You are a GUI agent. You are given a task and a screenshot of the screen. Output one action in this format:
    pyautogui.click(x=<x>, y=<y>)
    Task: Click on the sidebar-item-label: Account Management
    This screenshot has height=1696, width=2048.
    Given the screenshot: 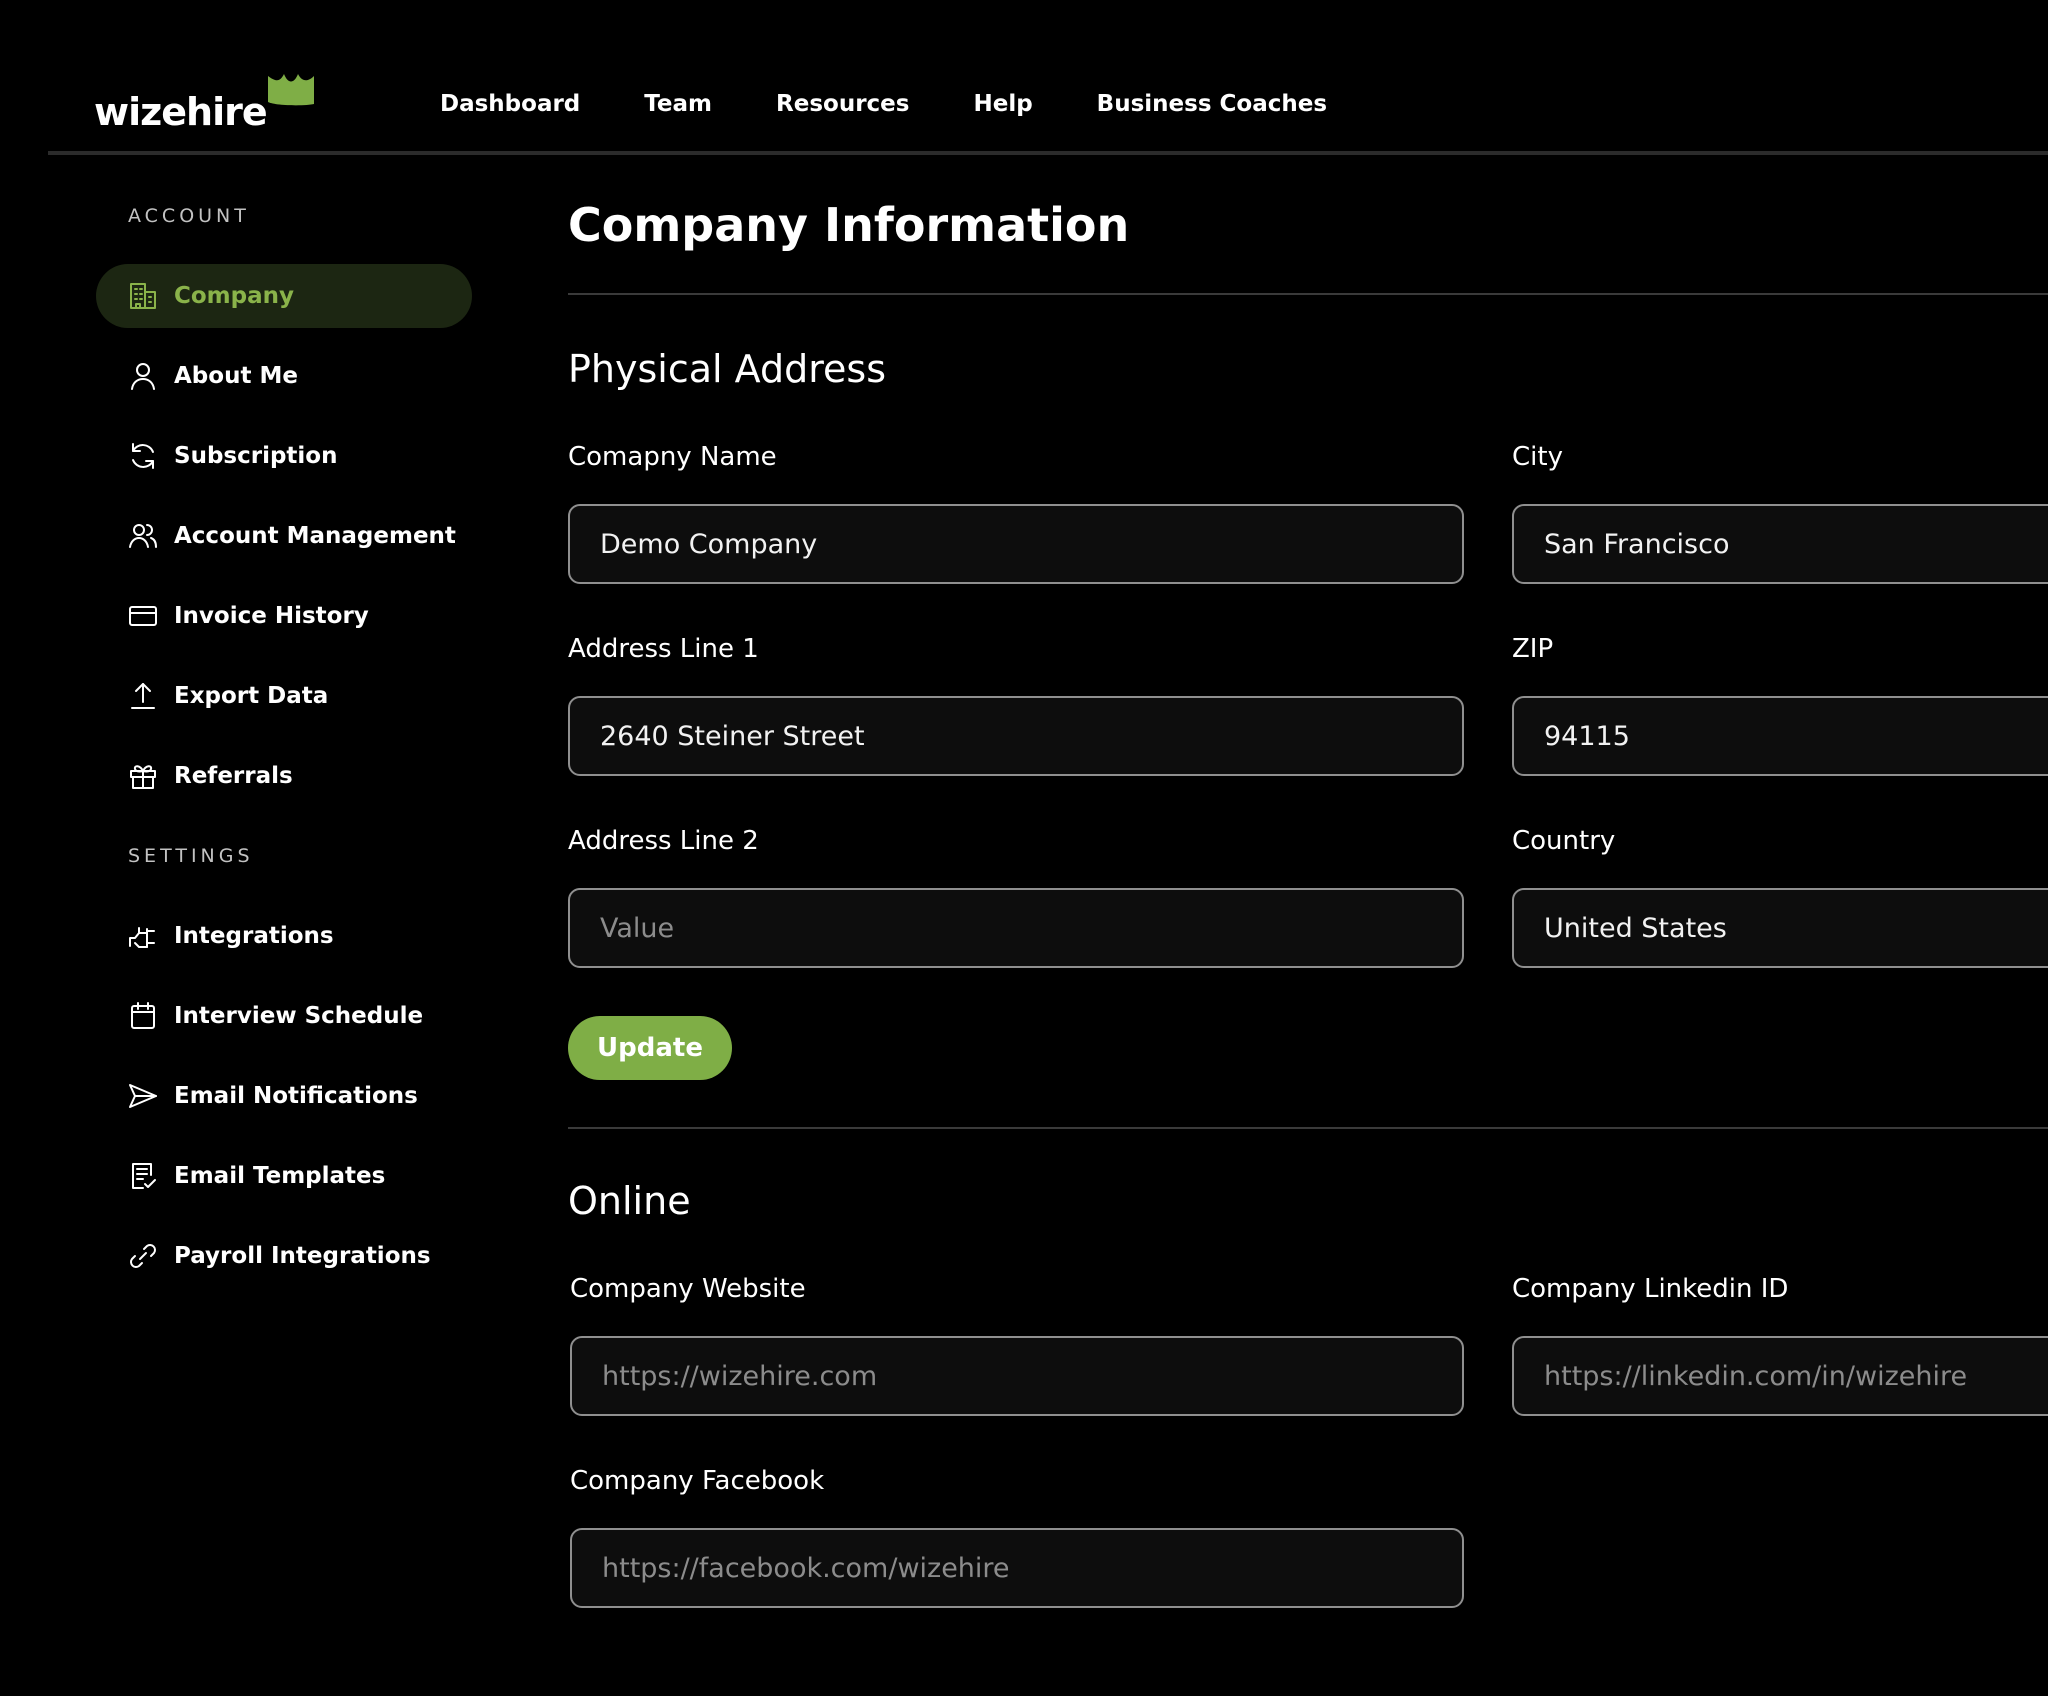 What is the action you would take?
    pyautogui.click(x=315, y=536)
    